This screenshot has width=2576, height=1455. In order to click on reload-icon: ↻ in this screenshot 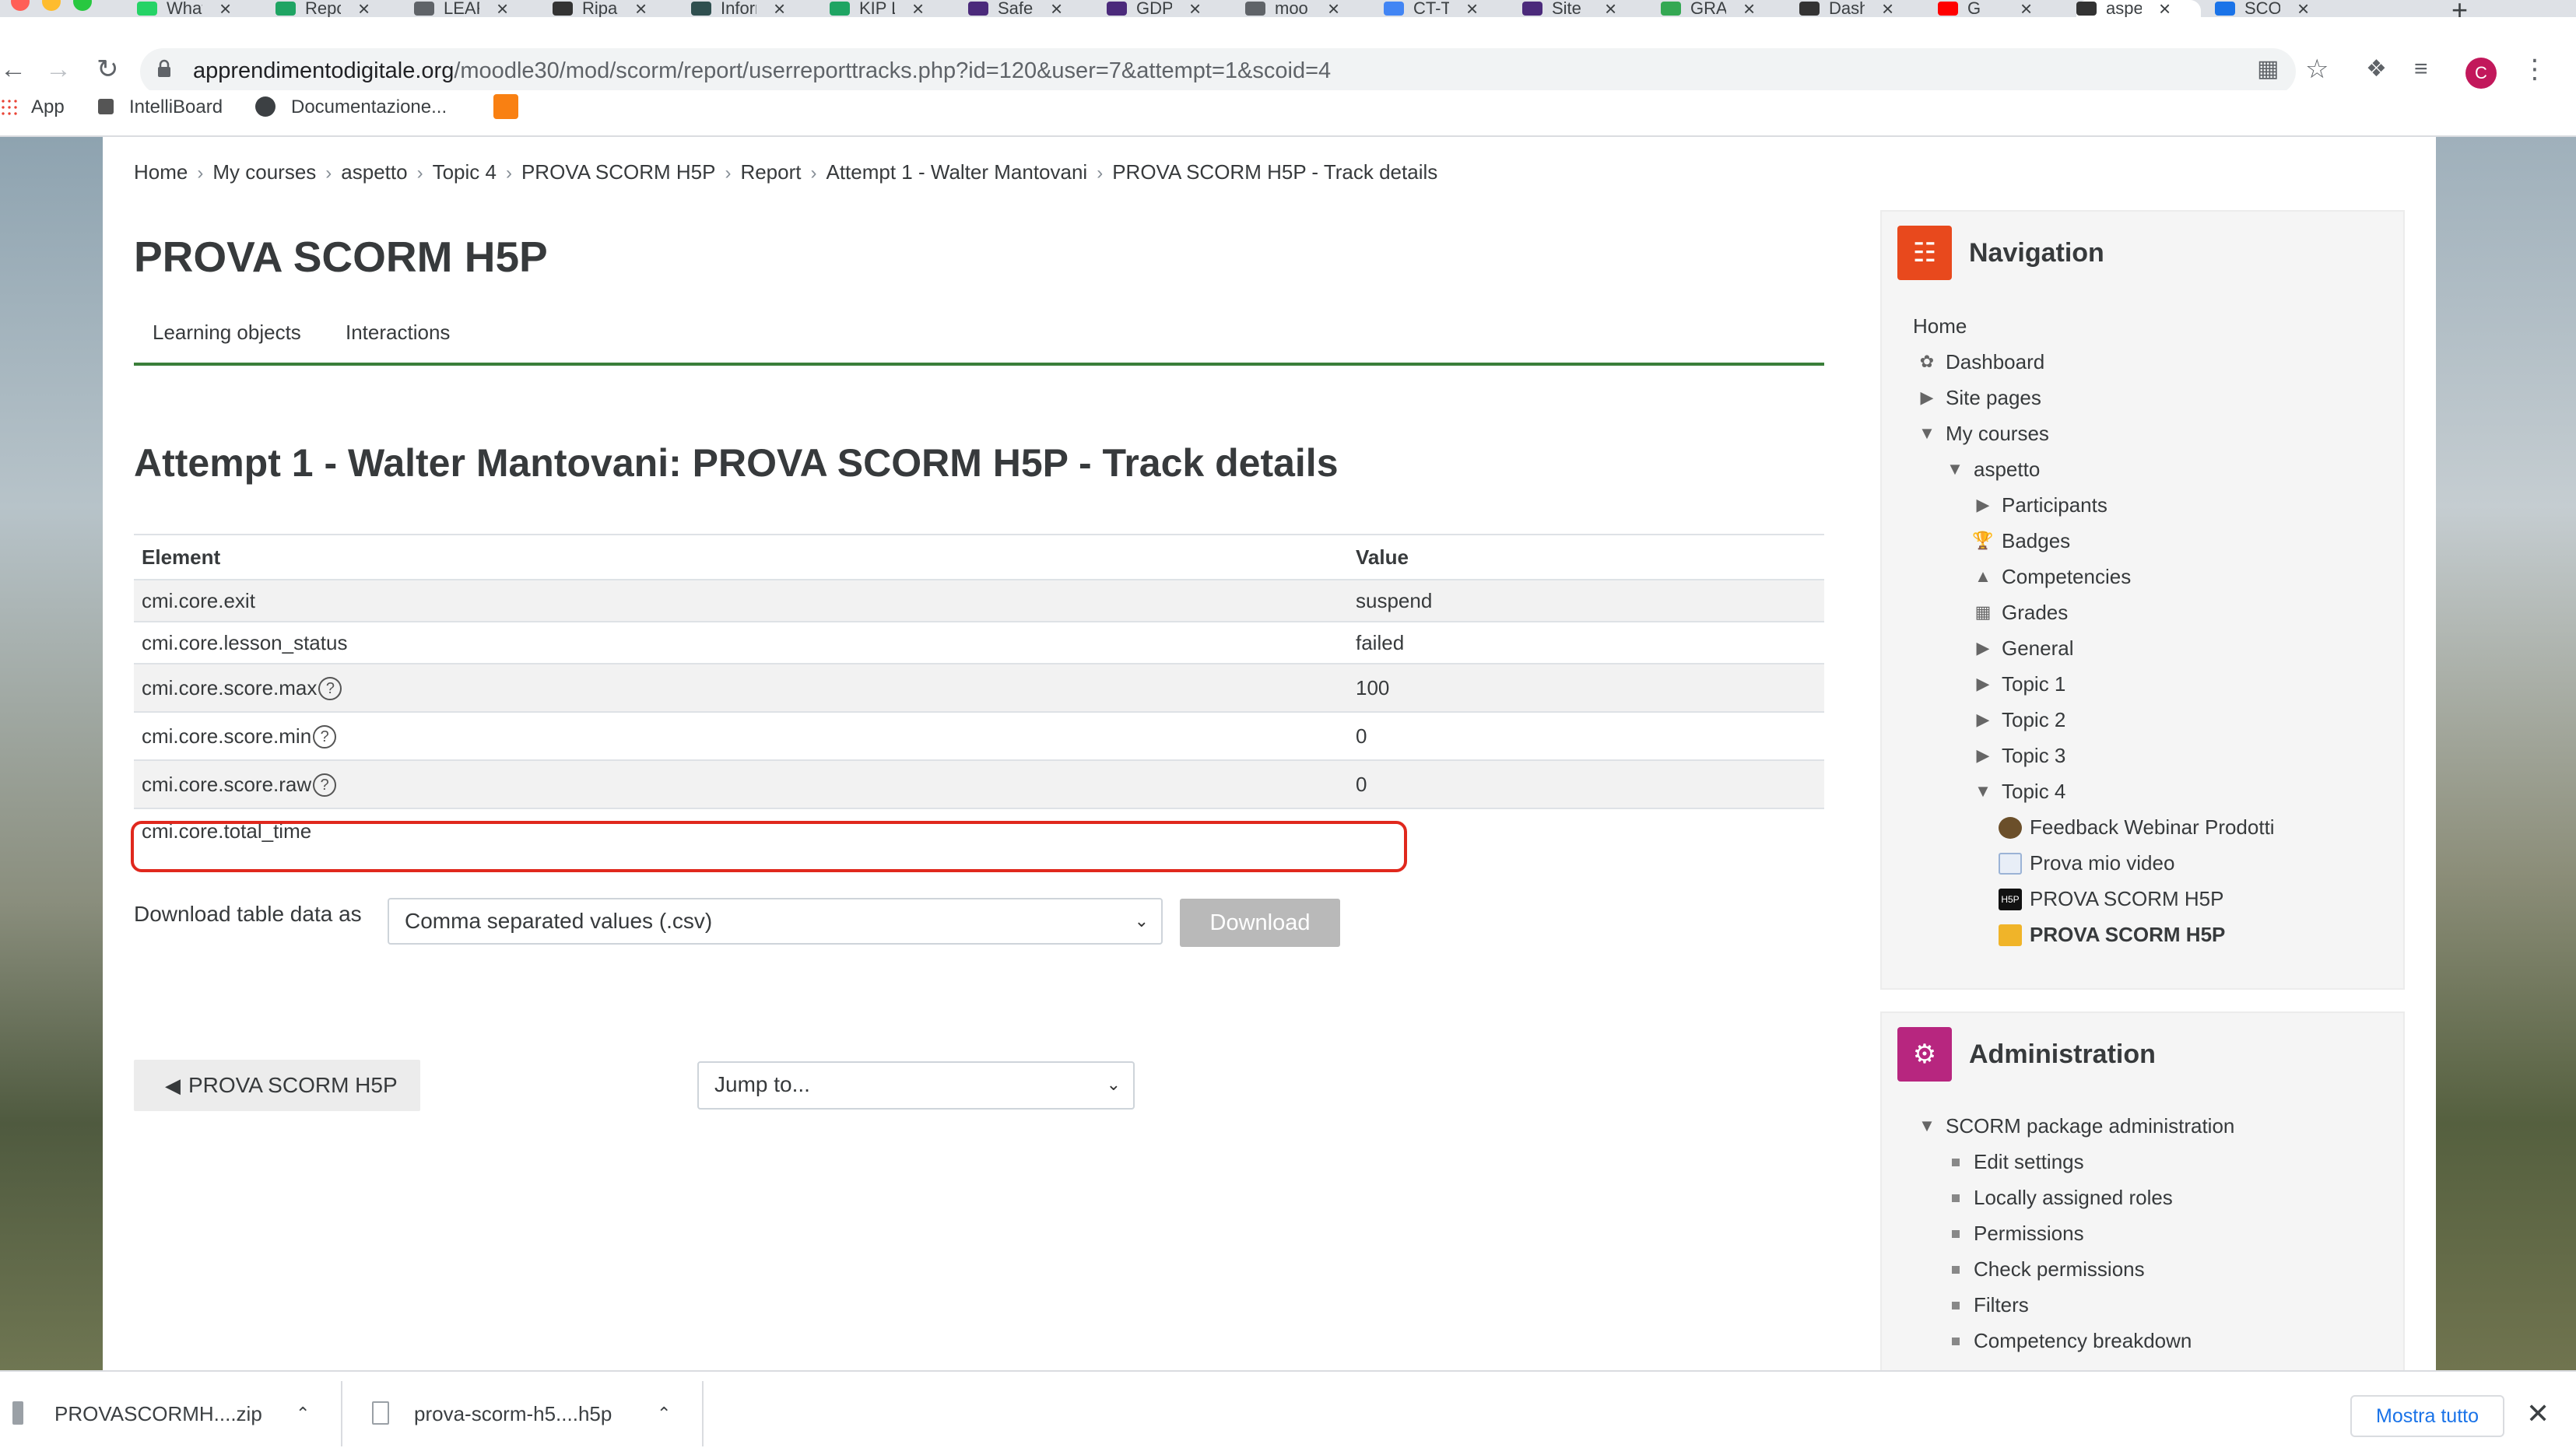, I will do `click(108, 69)`.